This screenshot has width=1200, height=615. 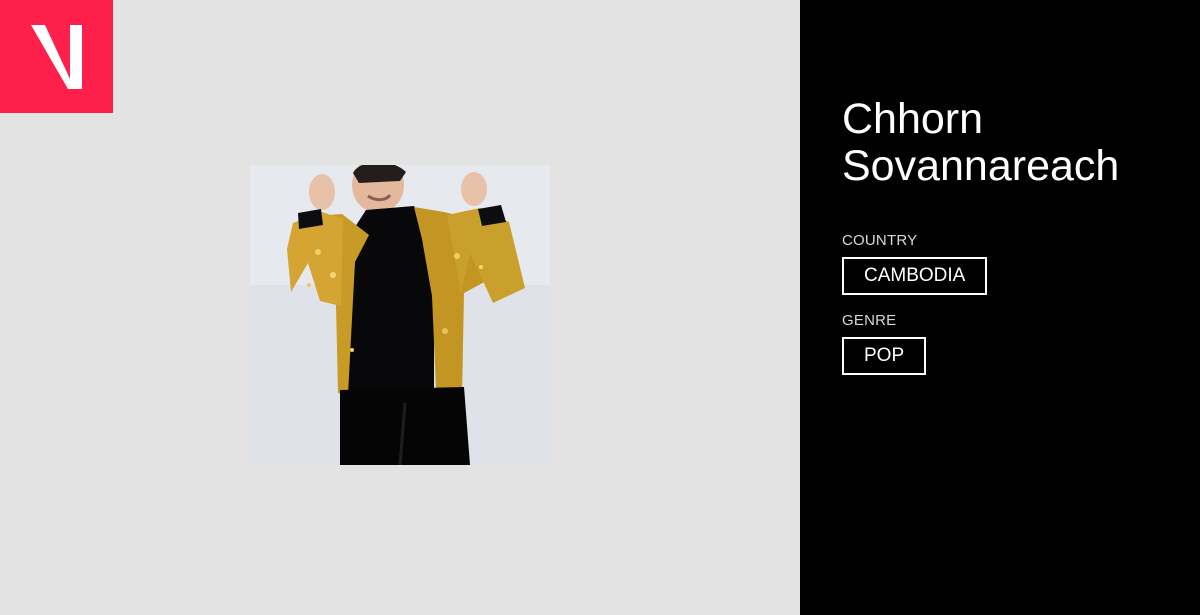 I want to click on artist-photo-image, so click(x=400, y=315).